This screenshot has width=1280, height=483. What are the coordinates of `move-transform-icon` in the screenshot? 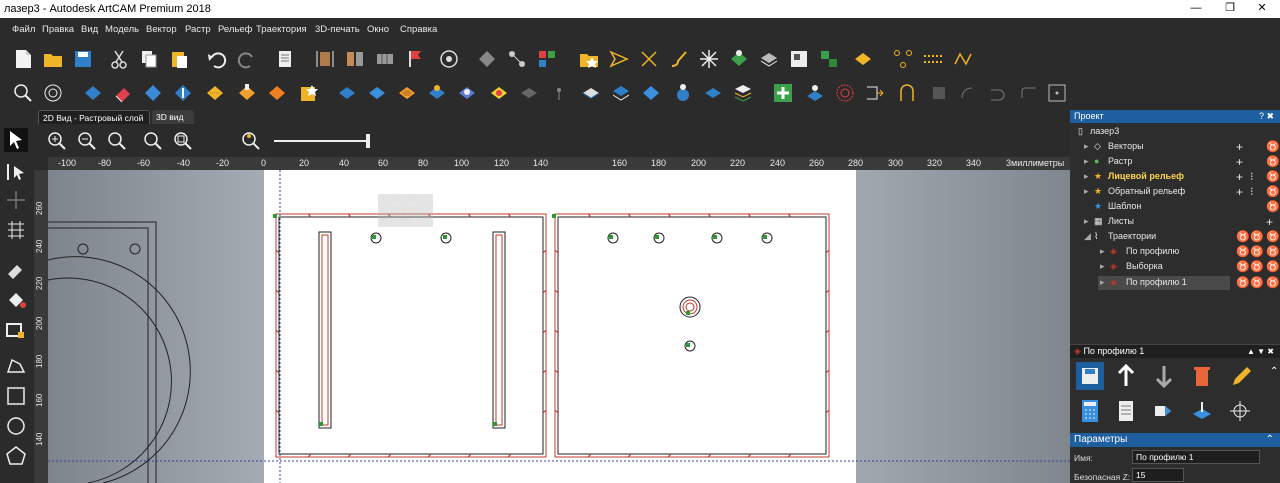 It's located at (1240, 411).